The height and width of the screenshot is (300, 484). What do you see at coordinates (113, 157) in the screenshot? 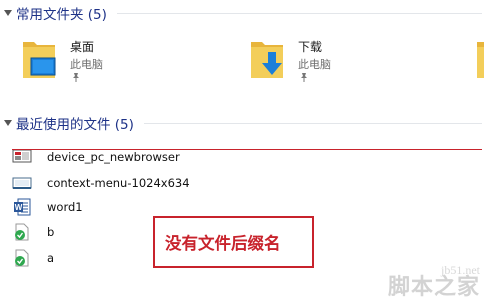
I see `recent-file-name: device_pc_newbrowser` at bounding box center [113, 157].